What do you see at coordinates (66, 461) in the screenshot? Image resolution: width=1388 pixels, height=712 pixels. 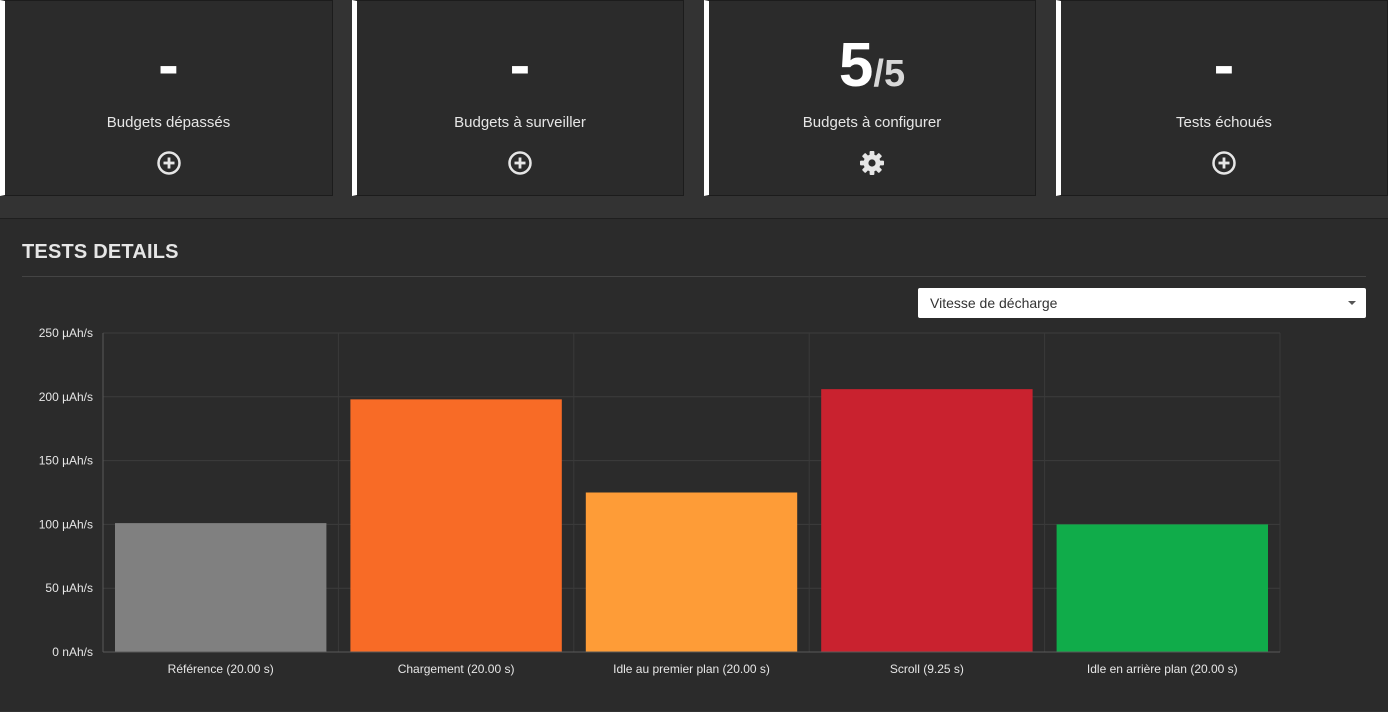 I see `y-tick-label: 150 µAh/s` at bounding box center [66, 461].